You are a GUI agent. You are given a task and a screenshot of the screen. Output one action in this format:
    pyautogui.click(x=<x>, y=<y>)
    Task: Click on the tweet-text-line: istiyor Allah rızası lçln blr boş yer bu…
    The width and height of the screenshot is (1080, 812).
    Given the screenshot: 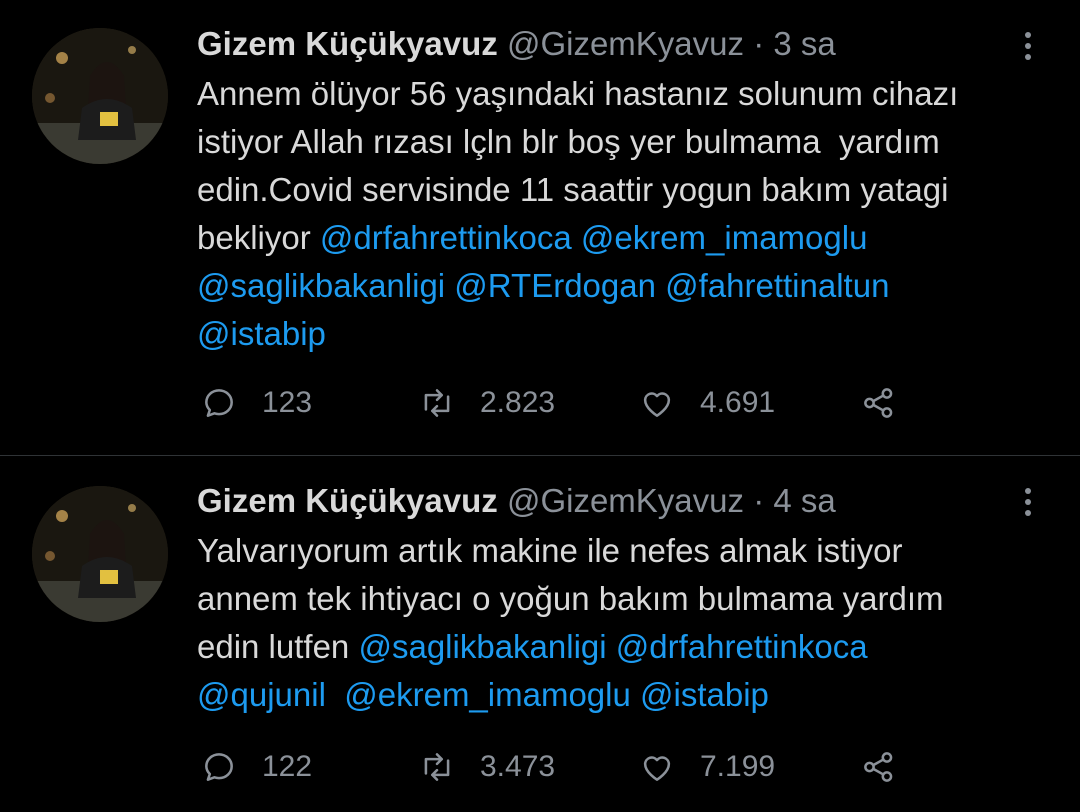 What is the action you would take?
    pyautogui.click(x=632, y=142)
    